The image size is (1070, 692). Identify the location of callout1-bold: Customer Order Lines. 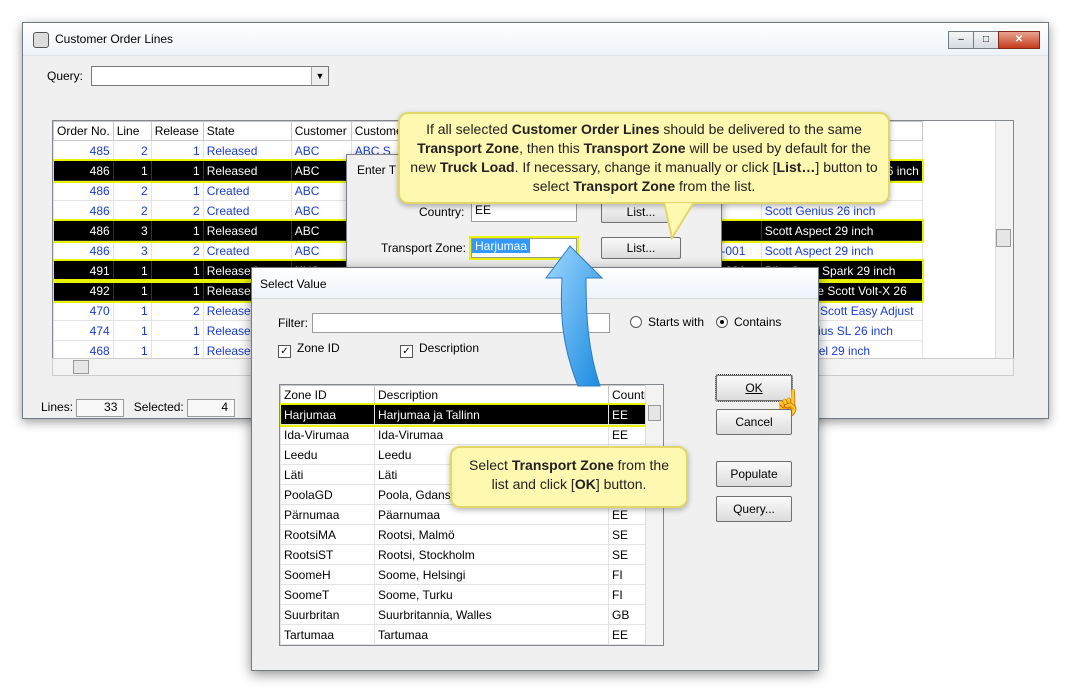
(585, 129).